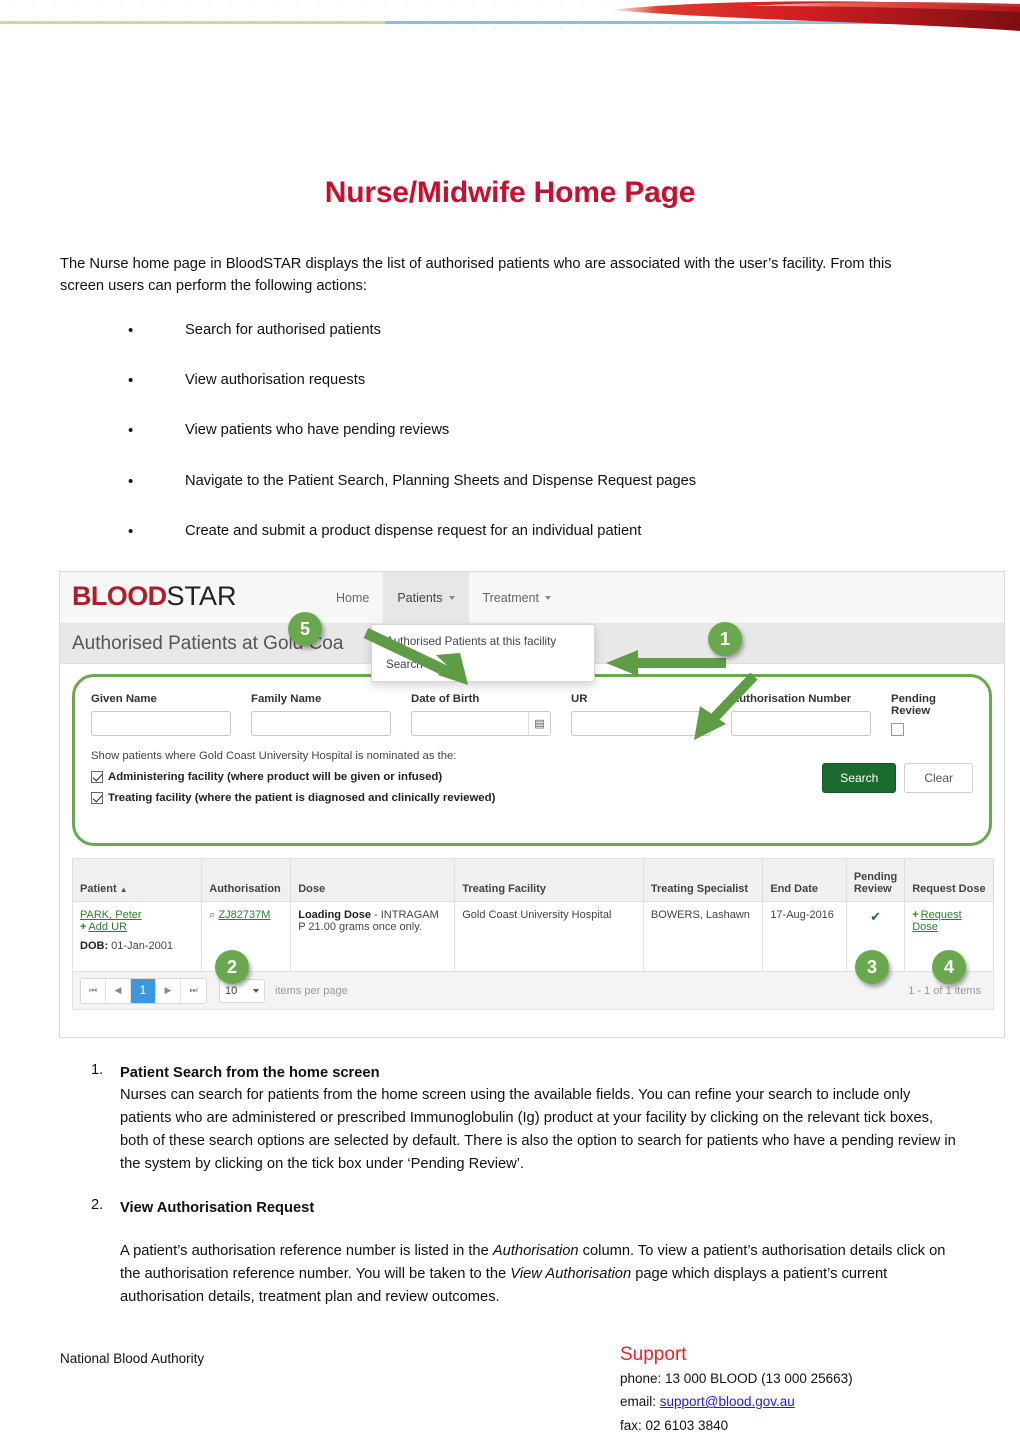 Image resolution: width=1020 pixels, height=1443 pixels. I want to click on column-header-treating-facility: Treating Facility, so click(549, 880).